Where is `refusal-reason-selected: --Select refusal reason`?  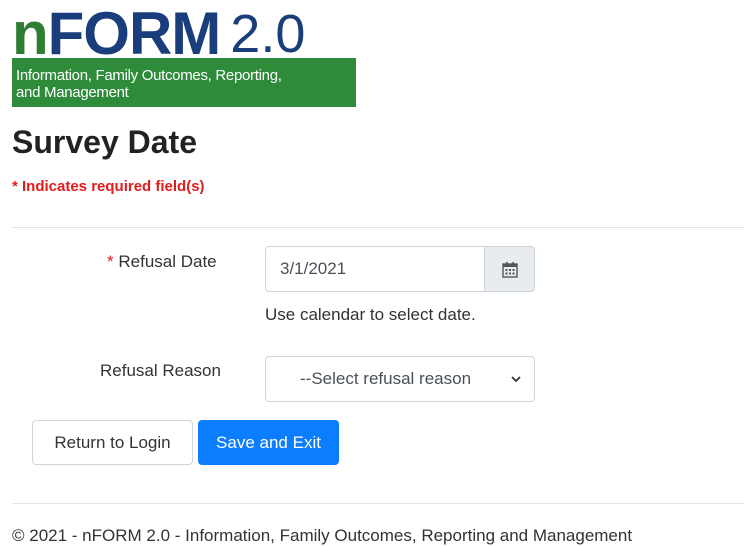
refusal-reason-selected: --Select refusal reason is located at coordinates (386, 378).